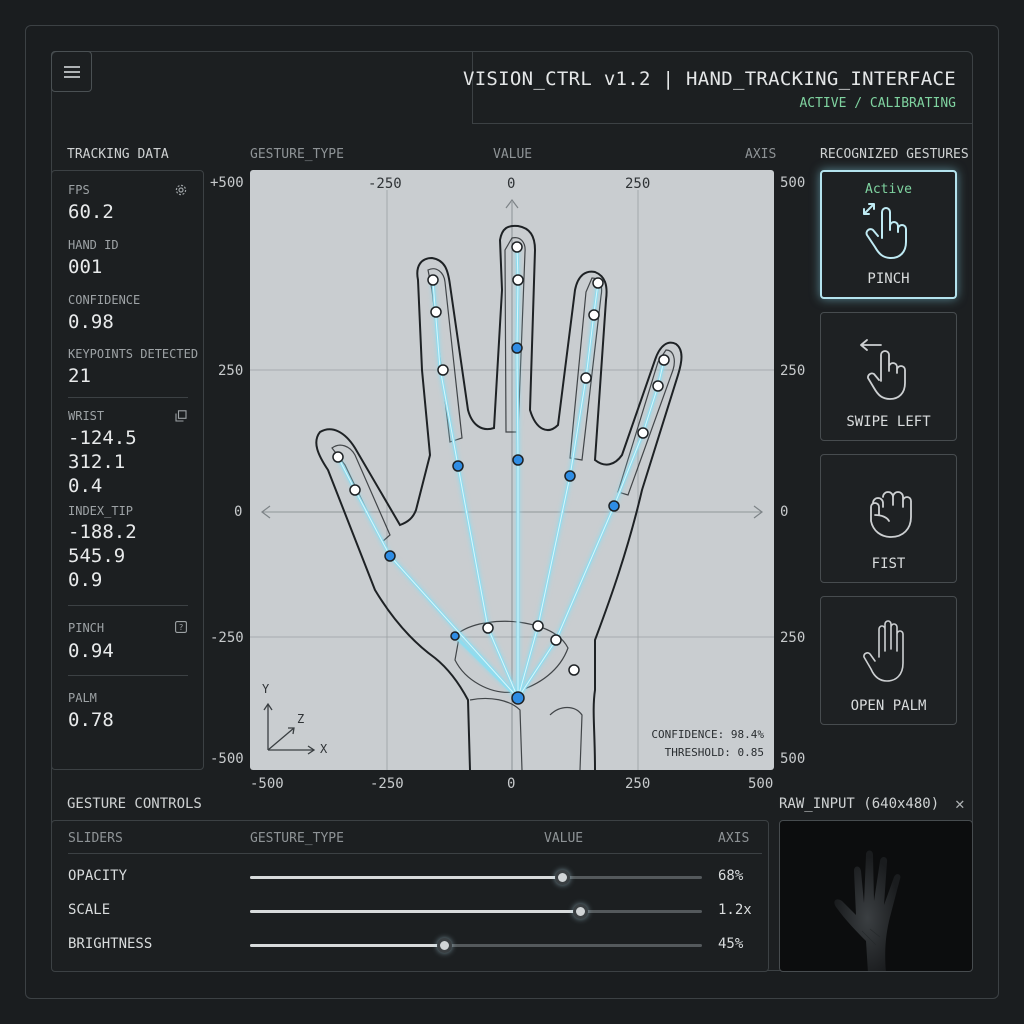  I want to click on wrist-label: WRIST, so click(86, 416).